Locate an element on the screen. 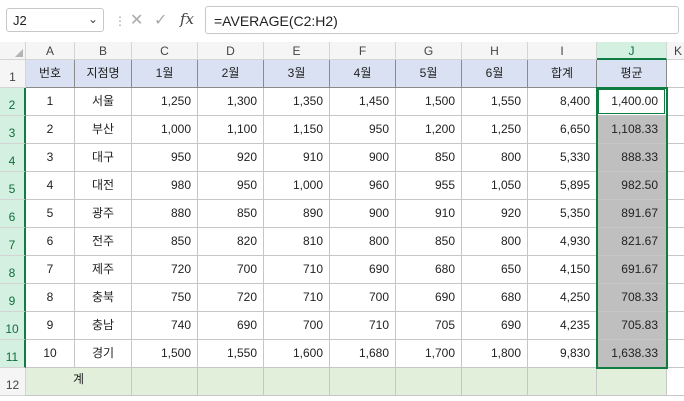 The height and width of the screenshot is (401, 684). column-header-g: G is located at coordinates (429, 51).